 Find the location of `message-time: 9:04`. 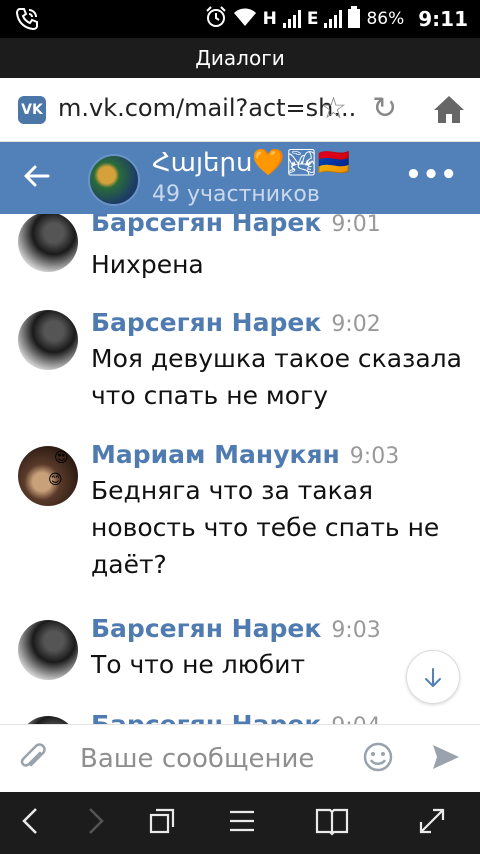

message-time: 9:04 is located at coordinates (355, 719).